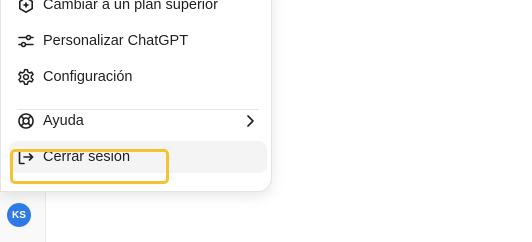  Describe the element at coordinates (138, 157) in the screenshot. I see `logout-menu-item: Cerrar sesión` at that location.